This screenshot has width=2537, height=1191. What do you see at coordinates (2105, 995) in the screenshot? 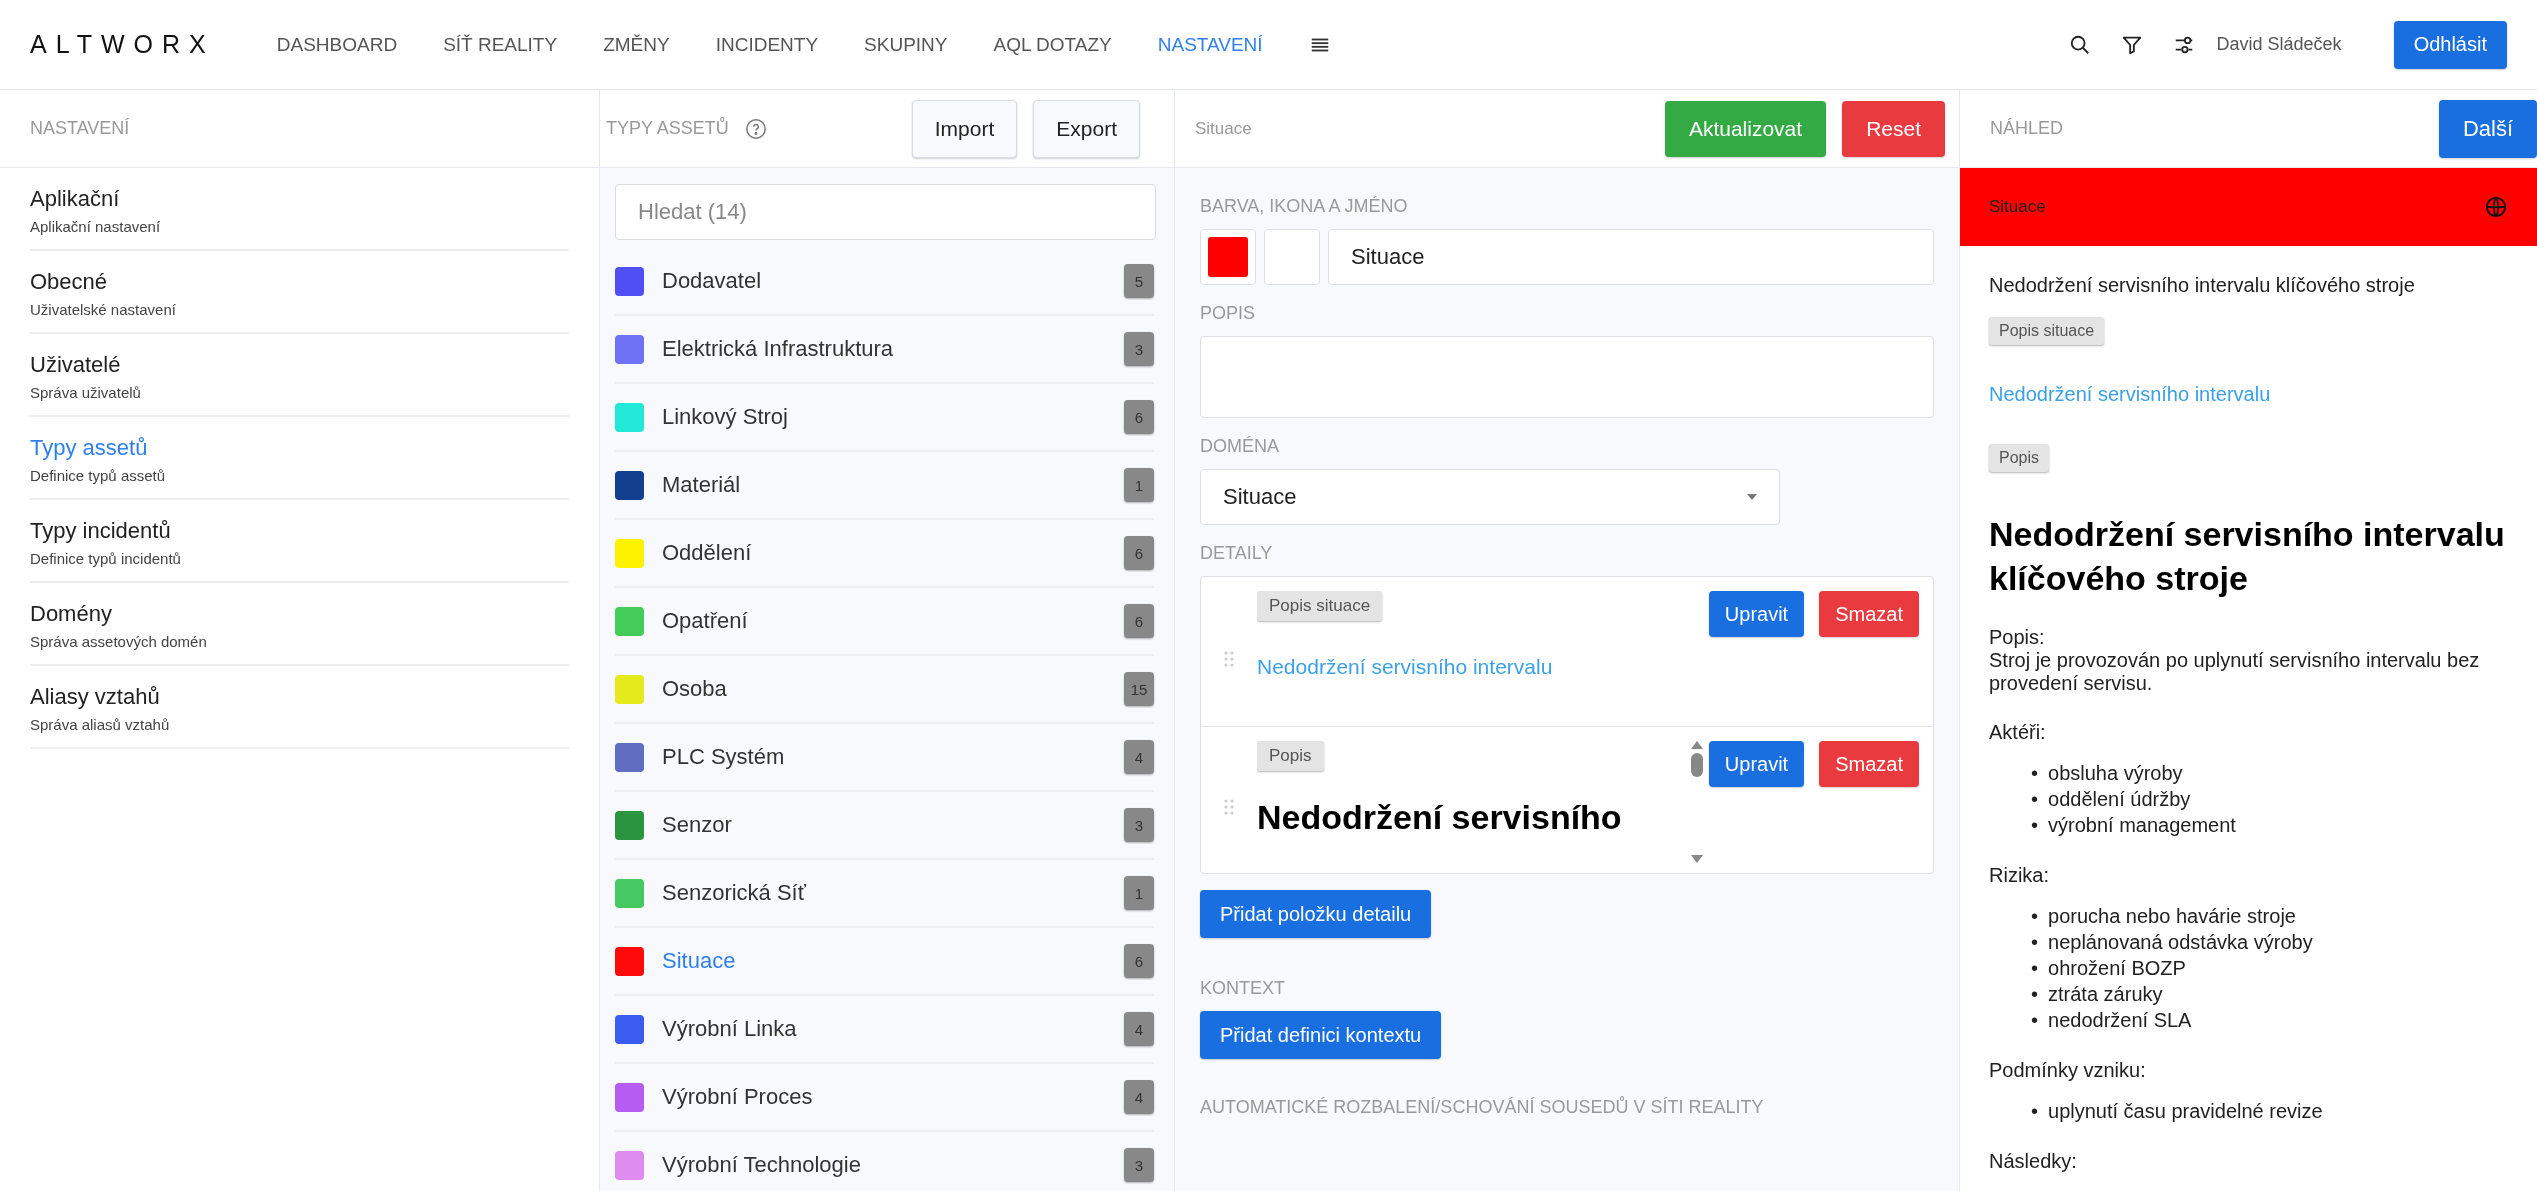
I see `list-item: ztráta záruky` at bounding box center [2105, 995].